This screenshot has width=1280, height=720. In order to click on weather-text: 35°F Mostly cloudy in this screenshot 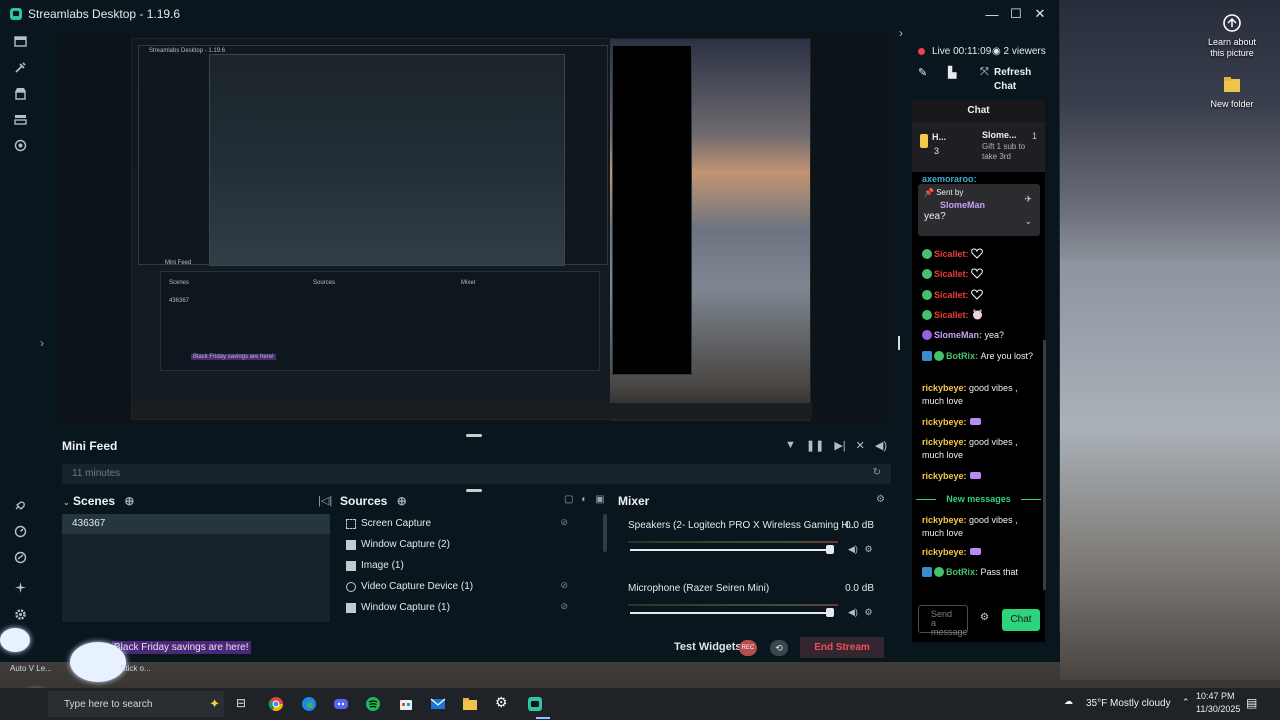, I will do `click(1128, 703)`.